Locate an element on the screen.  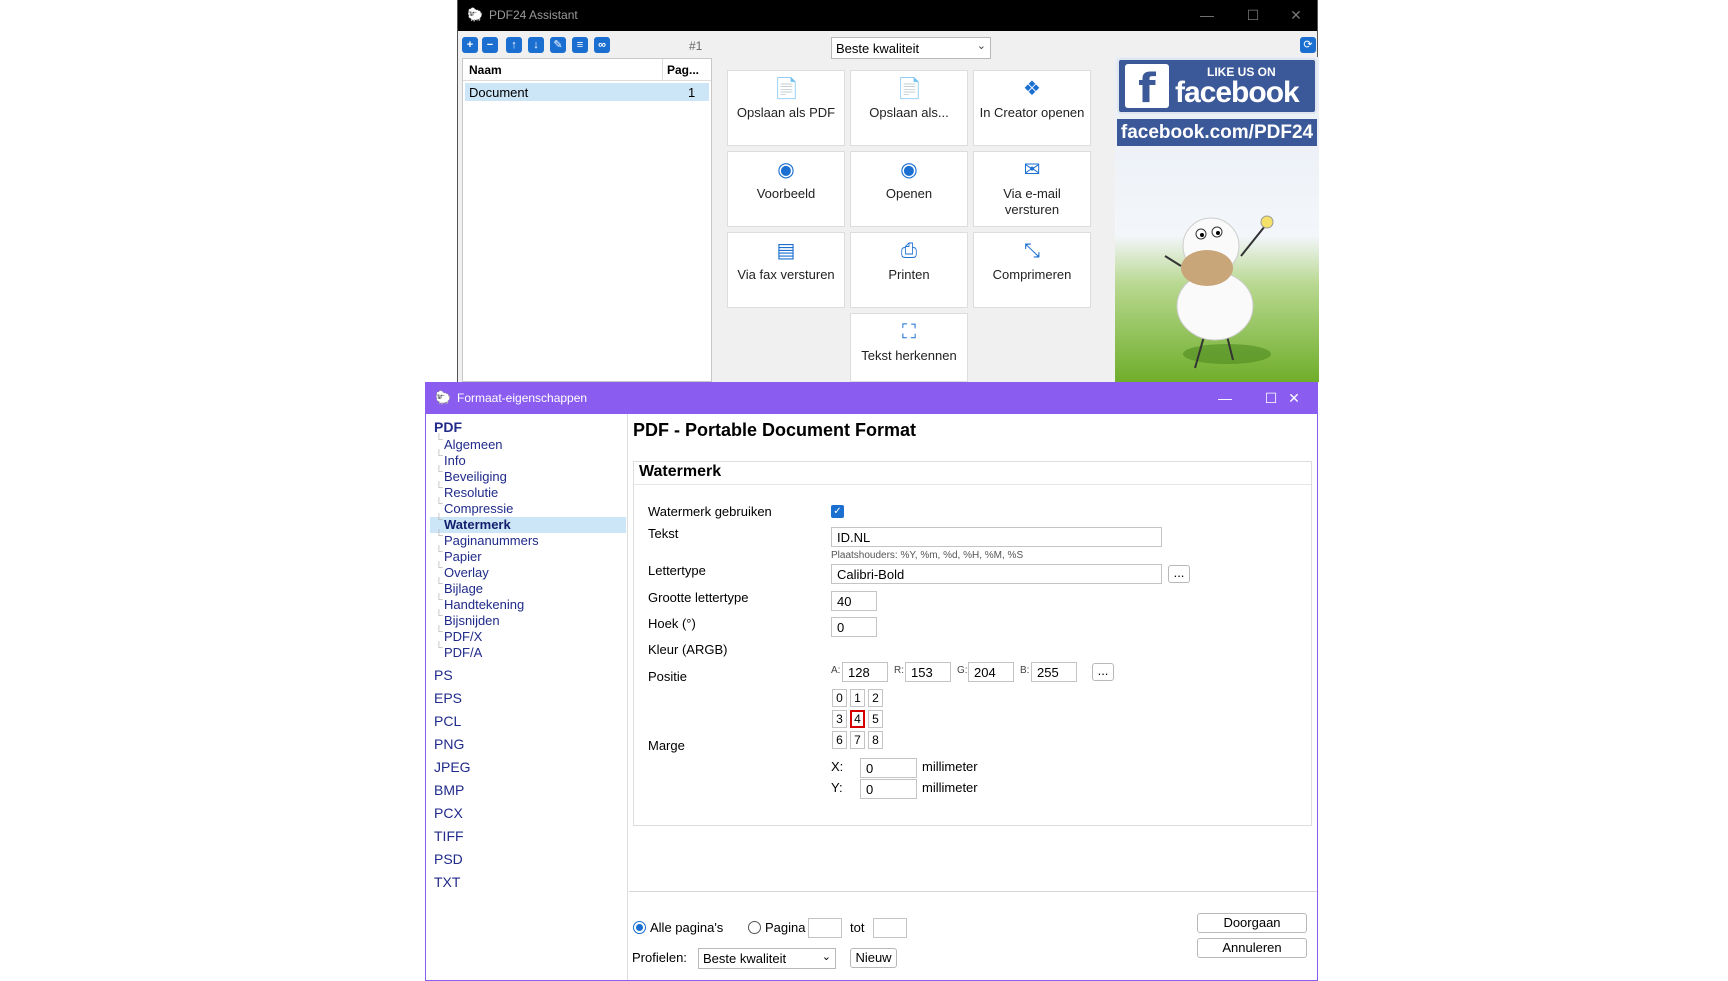
fax-tile: ▤ Via fax versturen is located at coordinates (786, 270).